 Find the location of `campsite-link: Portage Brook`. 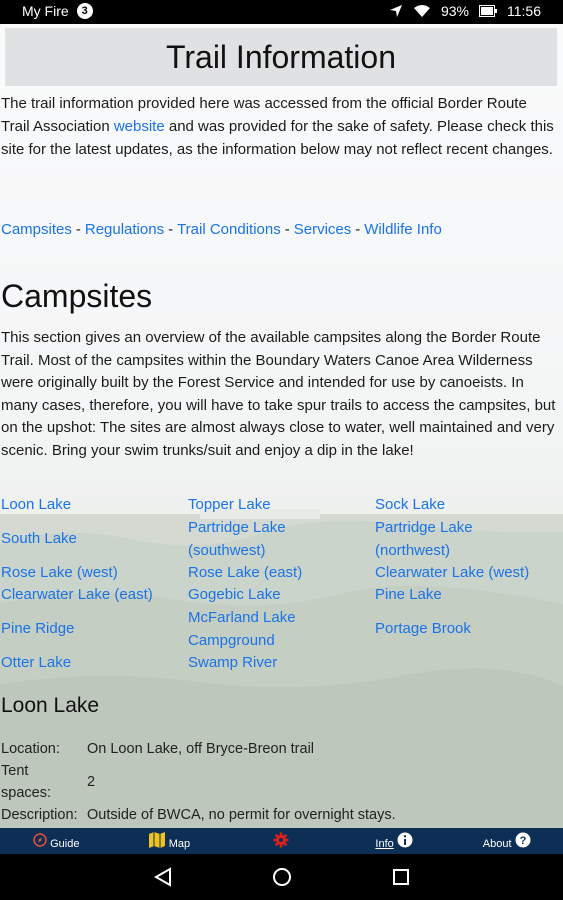

campsite-link: Portage Brook is located at coordinates (423, 629).